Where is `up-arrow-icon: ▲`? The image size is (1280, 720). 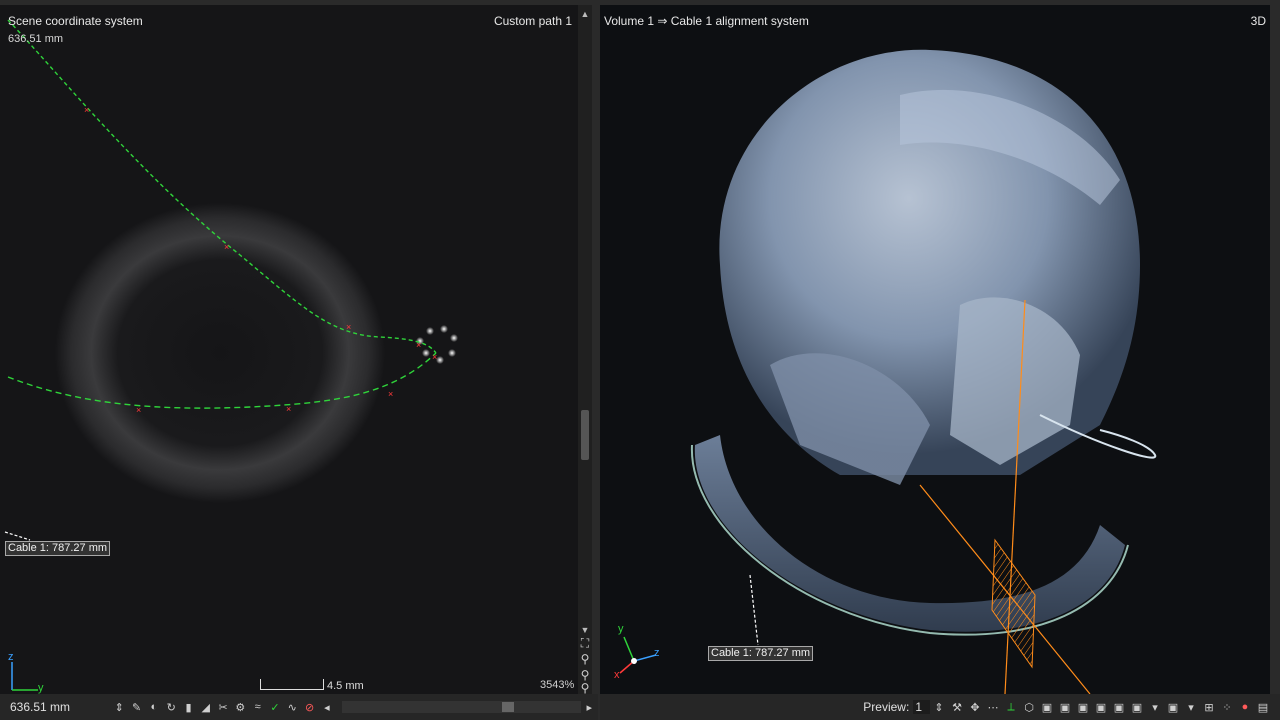 up-arrow-icon: ▲ is located at coordinates (585, 14).